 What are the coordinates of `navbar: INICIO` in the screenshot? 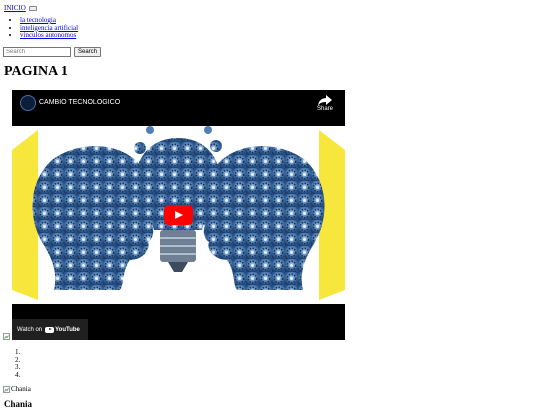 It's located at (20, 8).